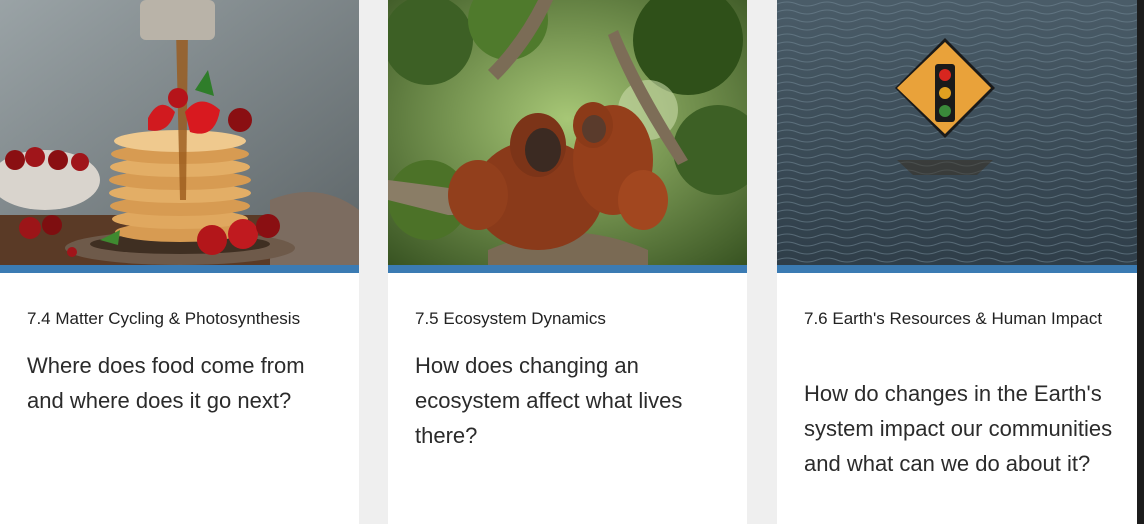 The image size is (1144, 524). I want to click on window-edge, so click(1140, 262).